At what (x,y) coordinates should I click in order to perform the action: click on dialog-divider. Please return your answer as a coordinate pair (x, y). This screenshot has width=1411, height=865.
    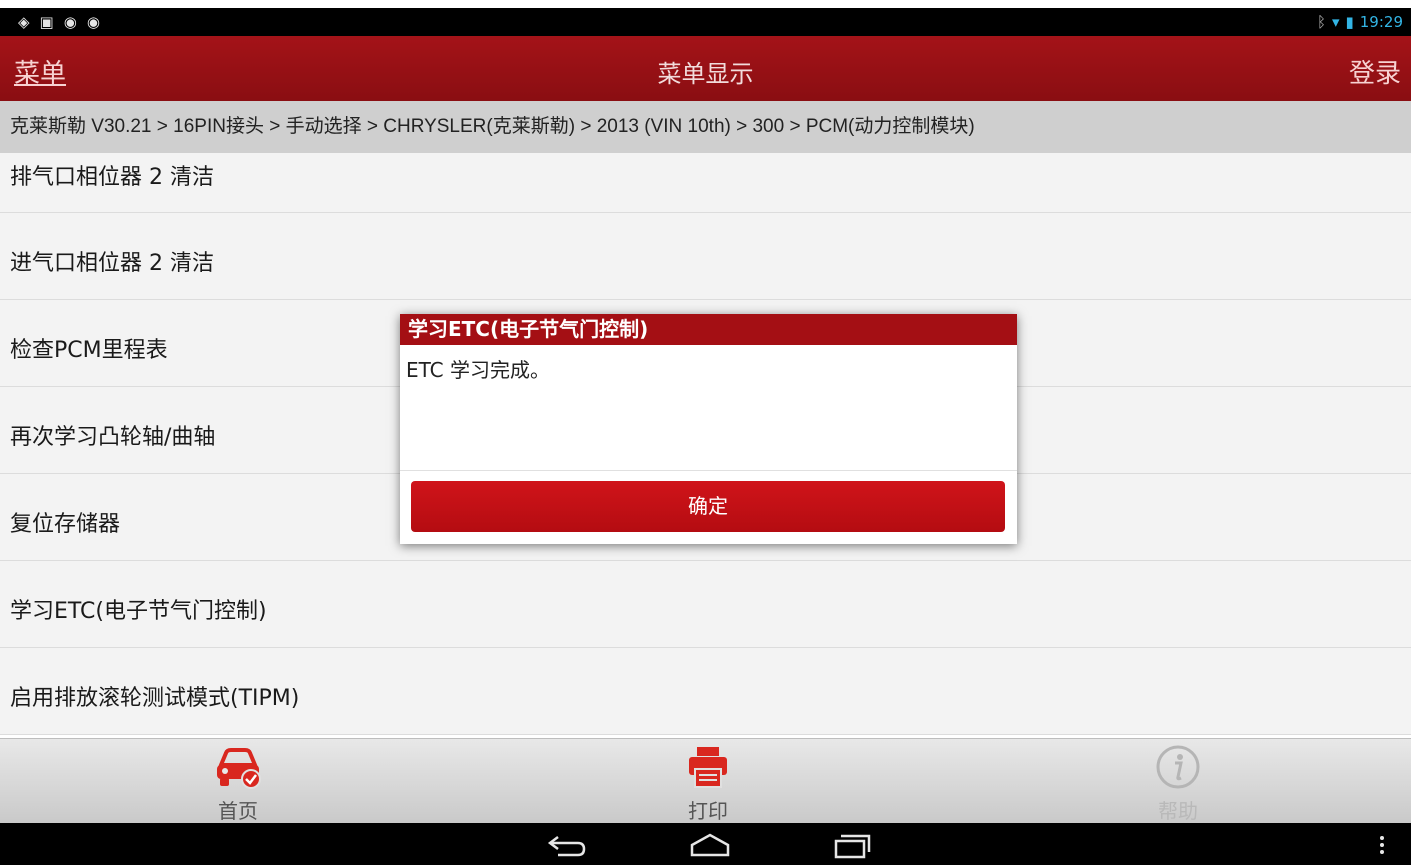
    Looking at the image, I should click on (708, 470).